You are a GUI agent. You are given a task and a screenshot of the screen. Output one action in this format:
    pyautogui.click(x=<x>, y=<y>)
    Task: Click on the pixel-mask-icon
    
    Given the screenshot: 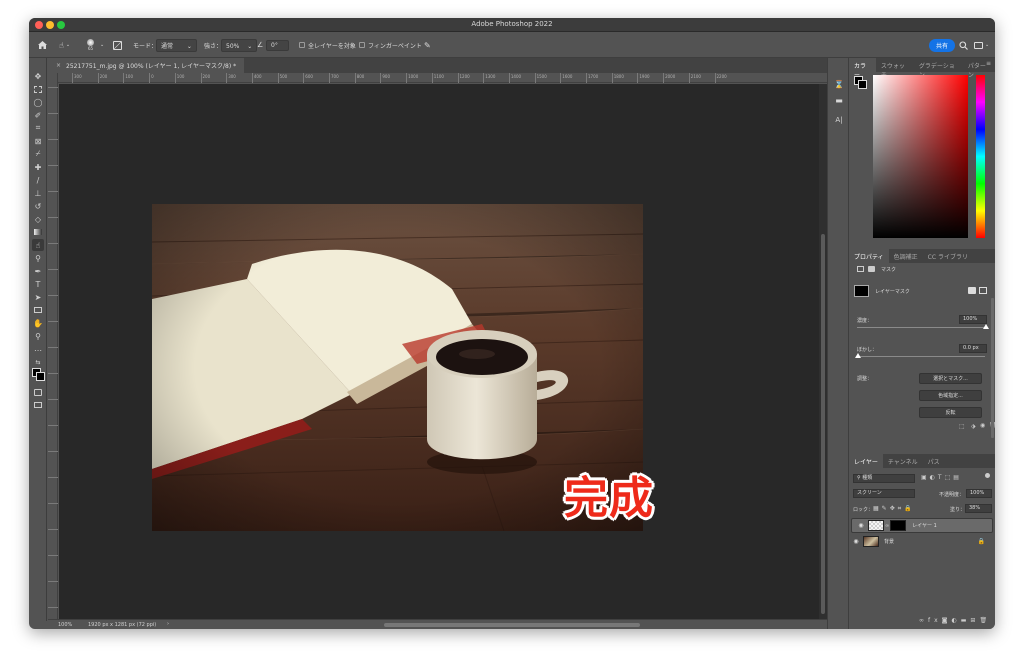 What is the action you would take?
    pyautogui.click(x=860, y=269)
    